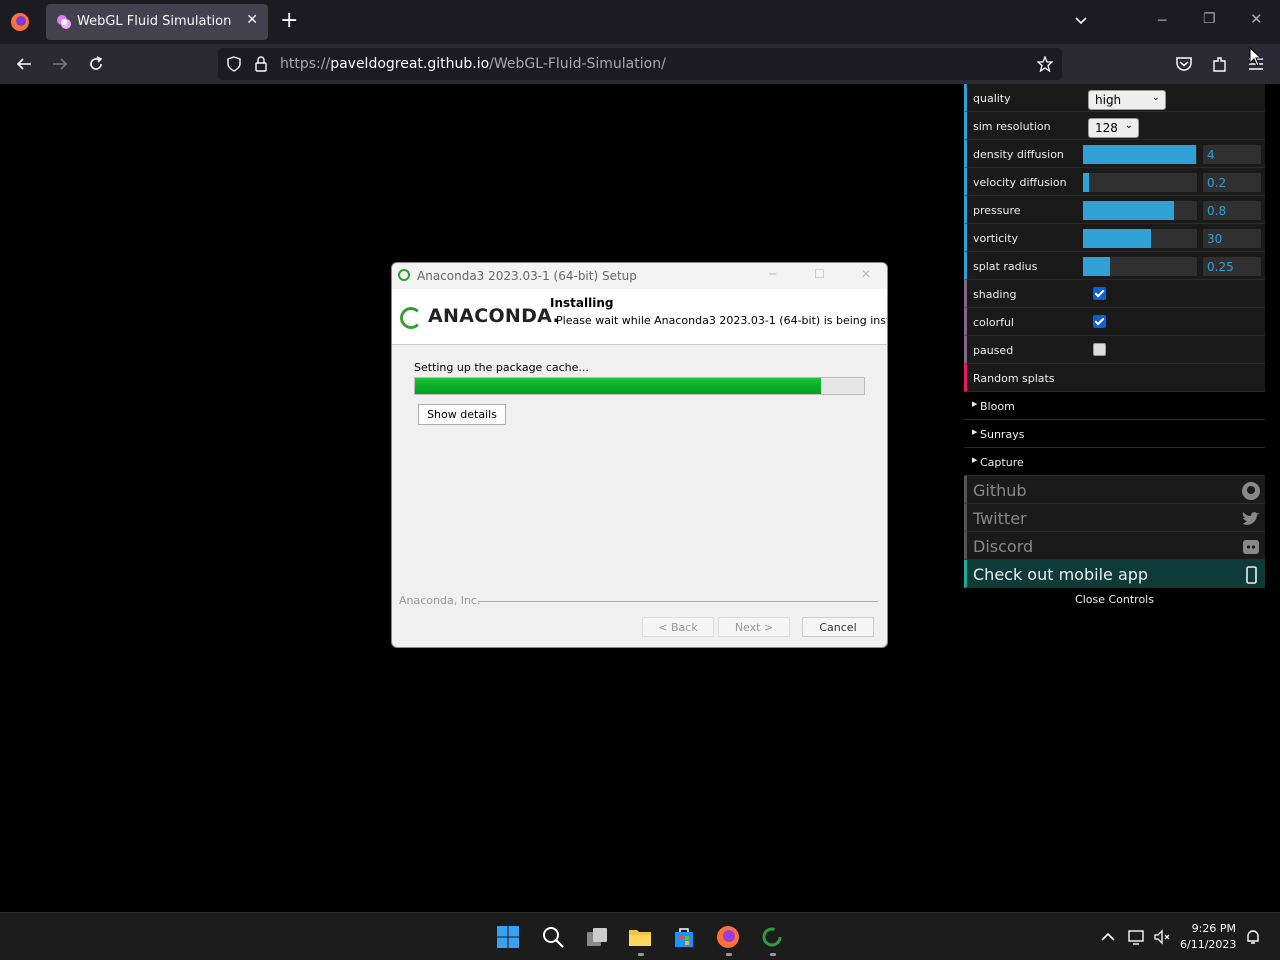  What do you see at coordinates (1114, 599) in the screenshot?
I see `close-controls-button: Close Controls` at bounding box center [1114, 599].